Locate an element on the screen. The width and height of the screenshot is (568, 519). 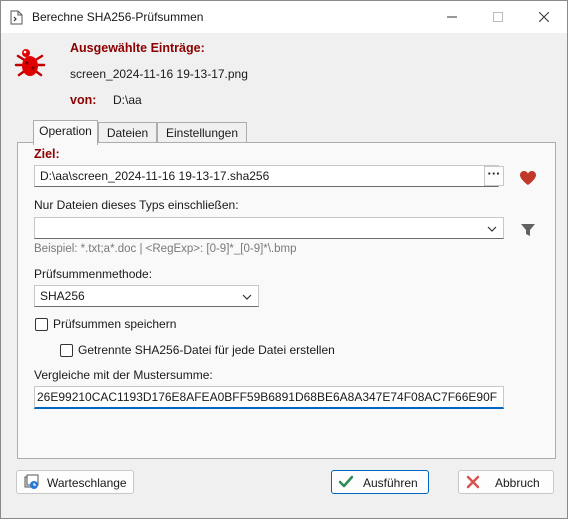
minimize-button is located at coordinates (452, 17).